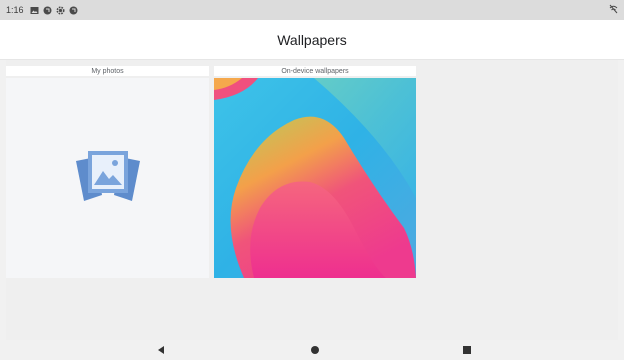 The height and width of the screenshot is (360, 624). Describe the element at coordinates (467, 350) in the screenshot. I see `recents-icon` at that location.